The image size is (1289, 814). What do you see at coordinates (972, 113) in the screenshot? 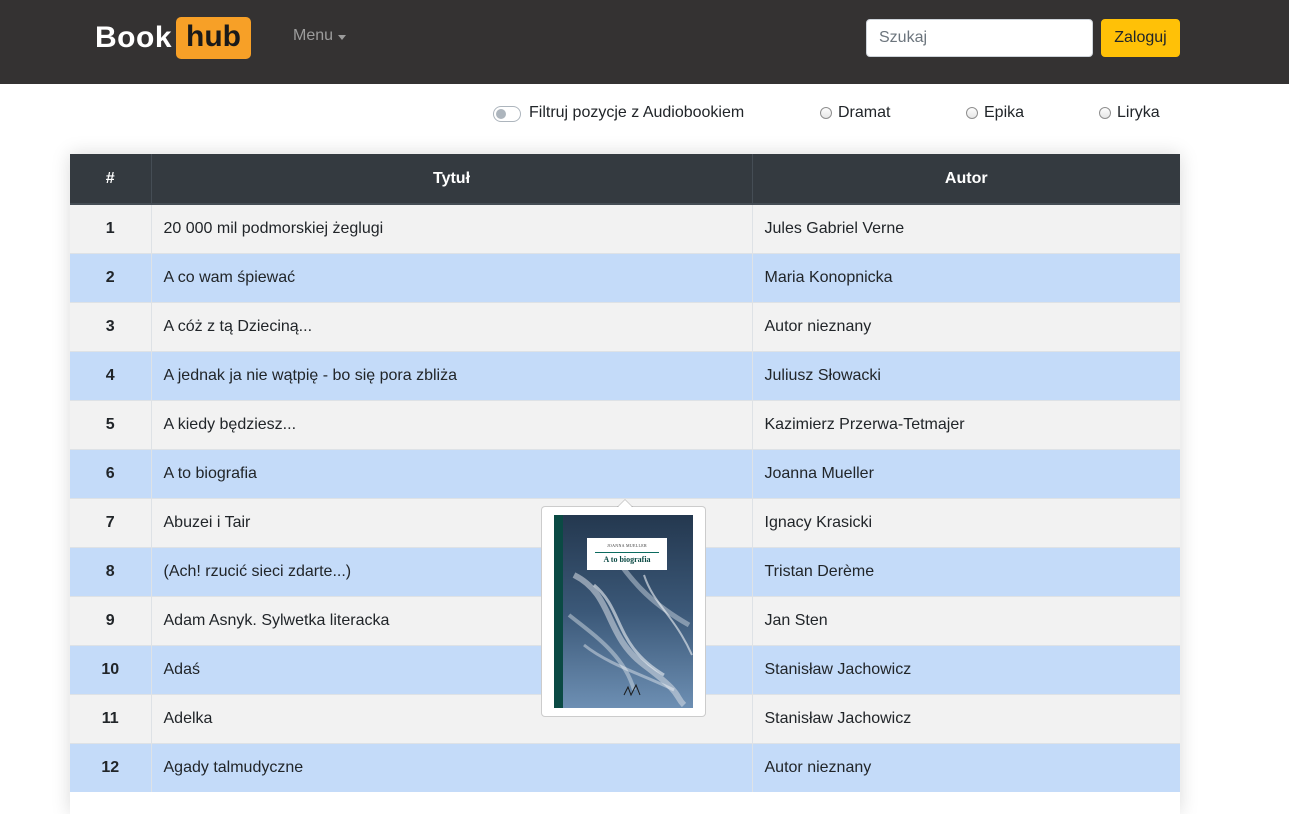
I see `radio-epika` at bounding box center [972, 113].